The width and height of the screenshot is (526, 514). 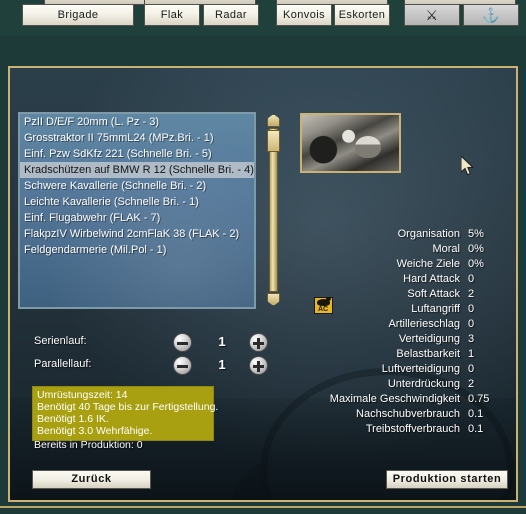 I want to click on stat-label: Treibstoffverbrauch, so click(x=412, y=429).